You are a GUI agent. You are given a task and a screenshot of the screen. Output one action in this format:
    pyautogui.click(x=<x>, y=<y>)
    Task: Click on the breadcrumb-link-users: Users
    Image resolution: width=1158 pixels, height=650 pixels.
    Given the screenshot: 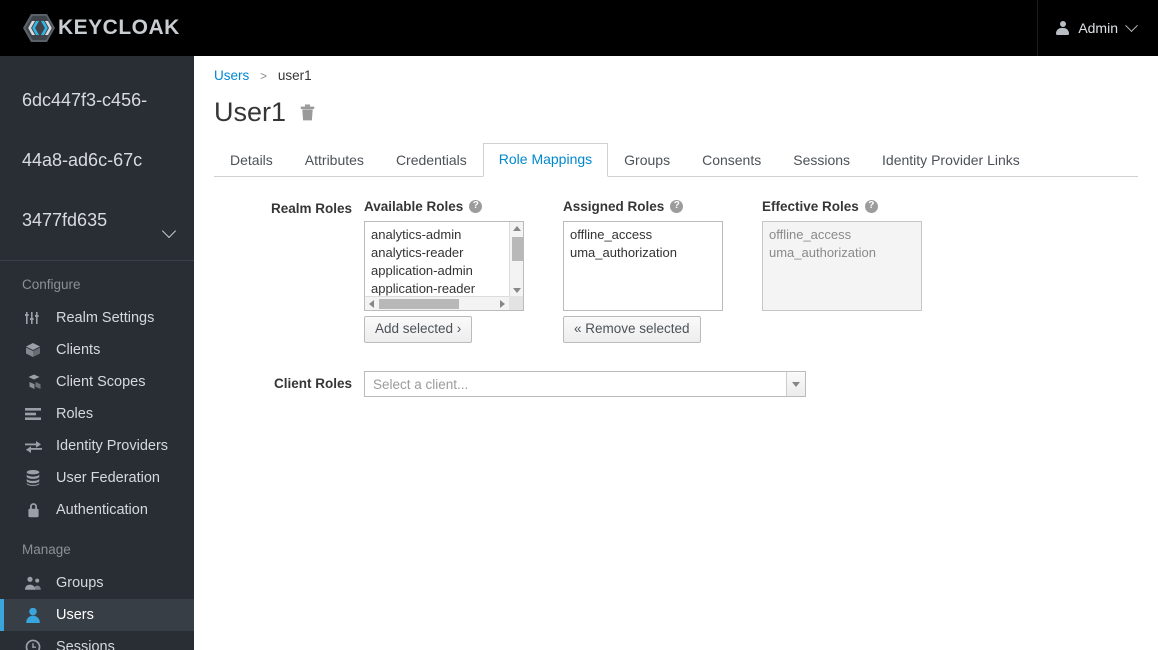 What is the action you would take?
    pyautogui.click(x=231, y=75)
    